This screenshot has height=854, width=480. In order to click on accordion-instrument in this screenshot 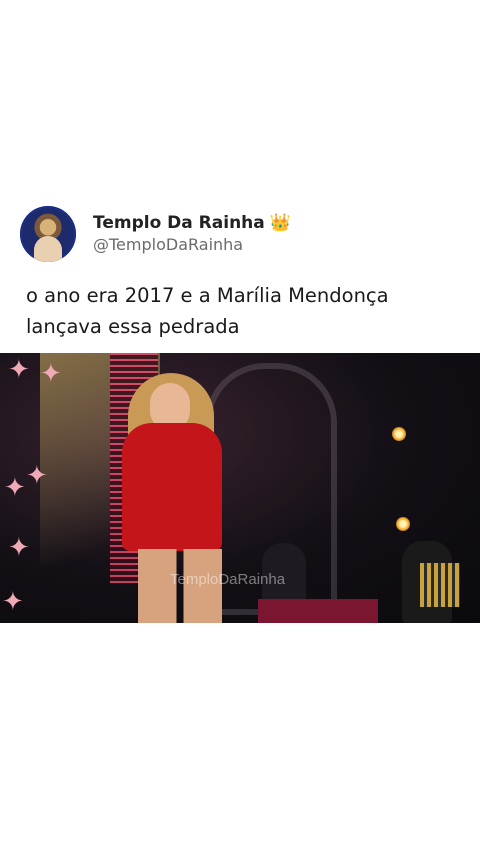, I will do `click(440, 585)`.